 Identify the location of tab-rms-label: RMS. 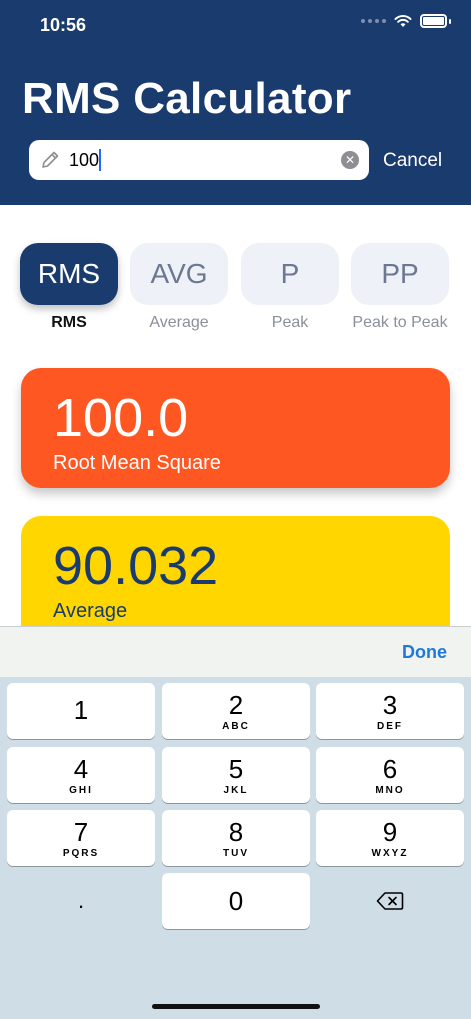
(69, 322).